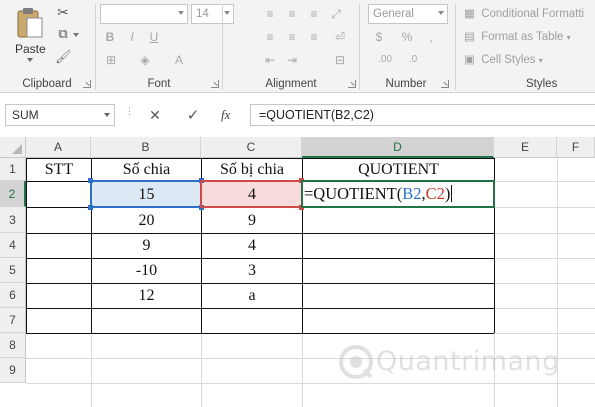 The height and width of the screenshot is (407, 595). Describe the element at coordinates (132, 37) in the screenshot. I see `italic-icon: I` at that location.